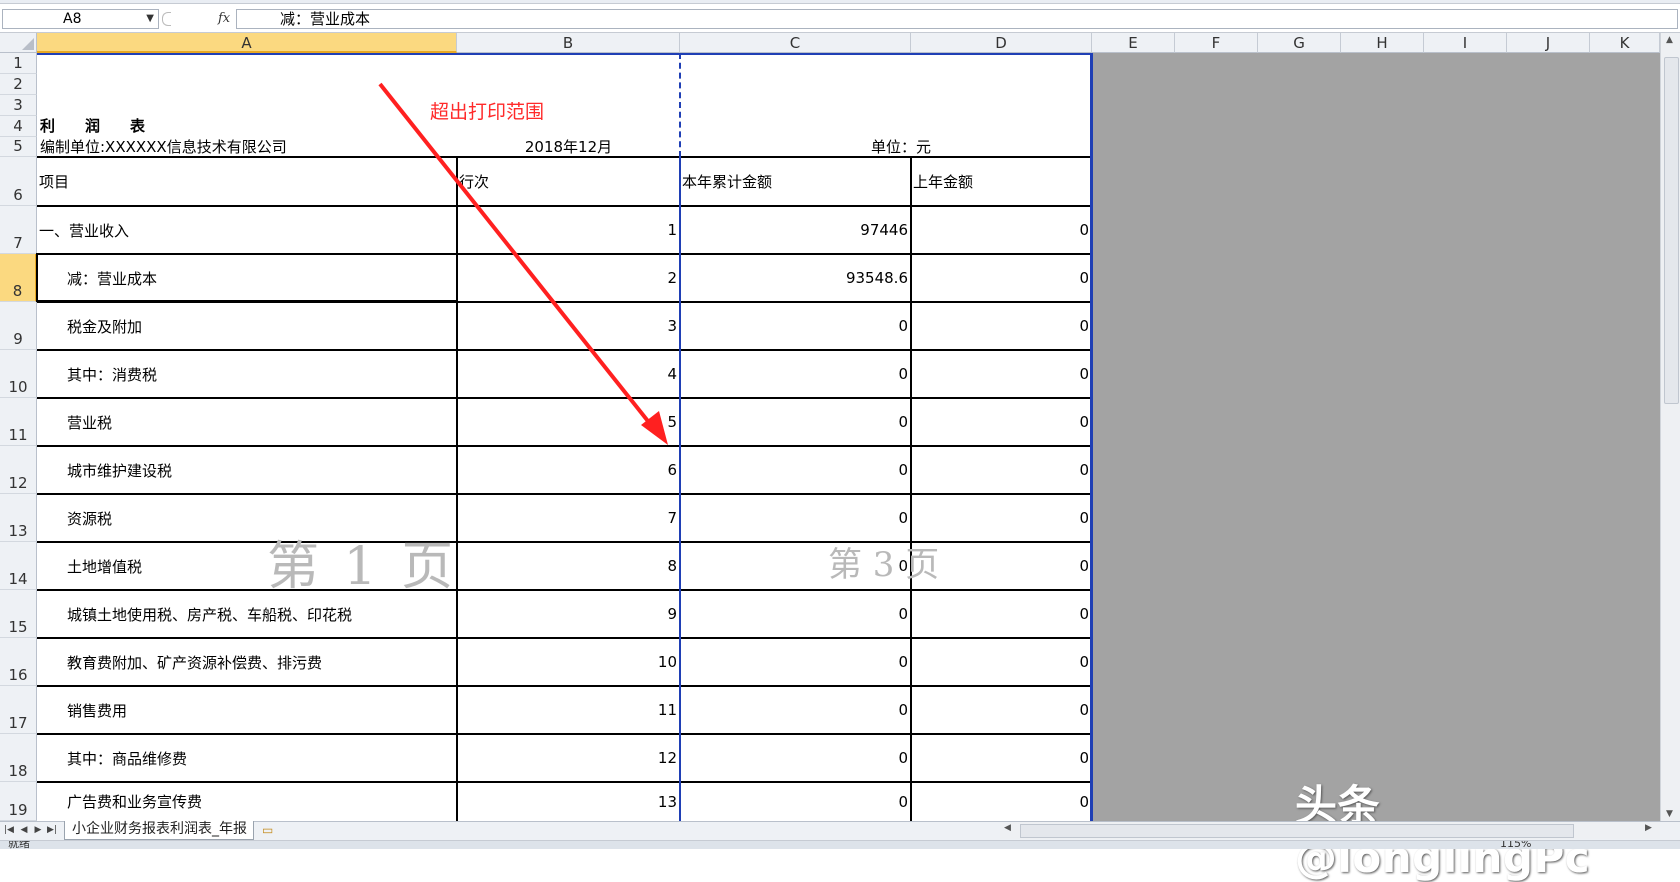  I want to click on scroll-right-icon: ▶, so click(1648, 828).